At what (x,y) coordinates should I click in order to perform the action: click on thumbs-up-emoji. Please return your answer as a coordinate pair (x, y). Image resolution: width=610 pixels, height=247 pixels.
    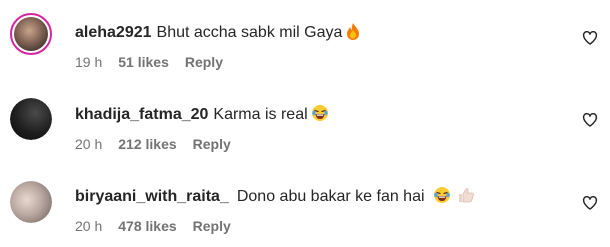
    Looking at the image, I should click on (466, 198).